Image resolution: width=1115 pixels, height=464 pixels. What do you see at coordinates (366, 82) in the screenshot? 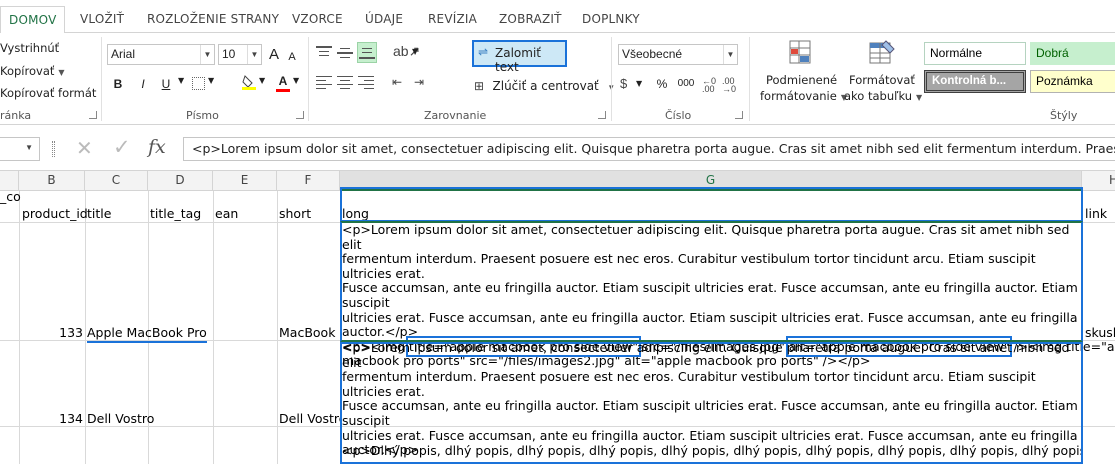
I see `align-right-icon` at bounding box center [366, 82].